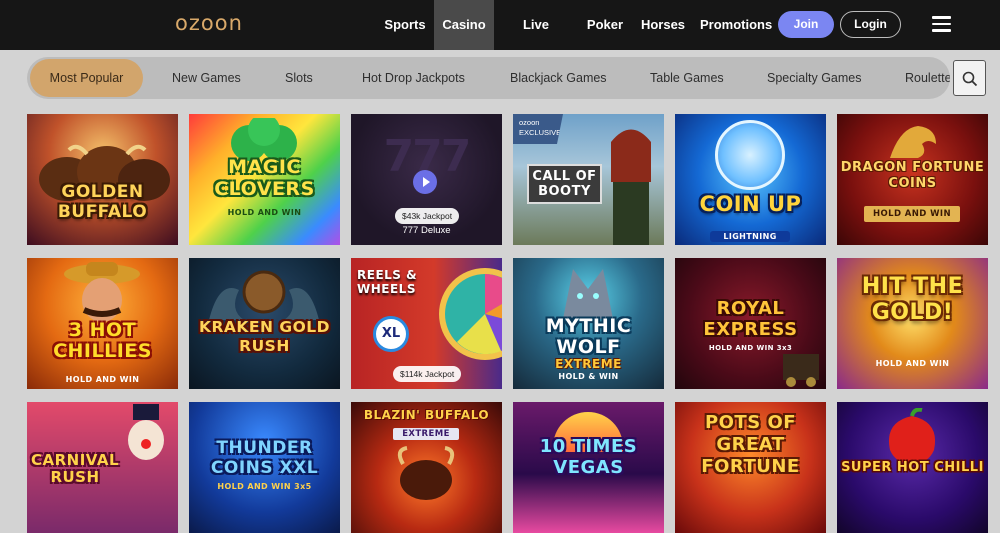 The height and width of the screenshot is (533, 1000). I want to click on nav-sports: Sports, so click(405, 25).